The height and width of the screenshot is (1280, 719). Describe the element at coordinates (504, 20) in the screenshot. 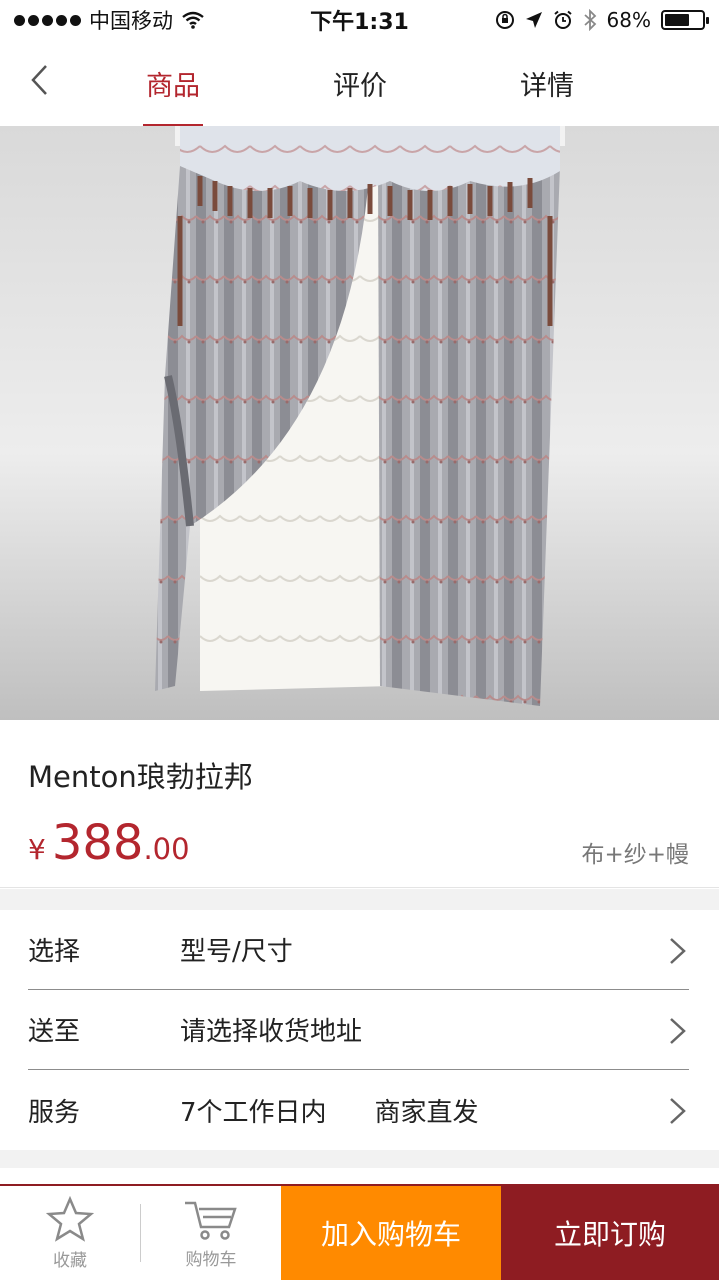

I see `orientation-lock-icon` at that location.